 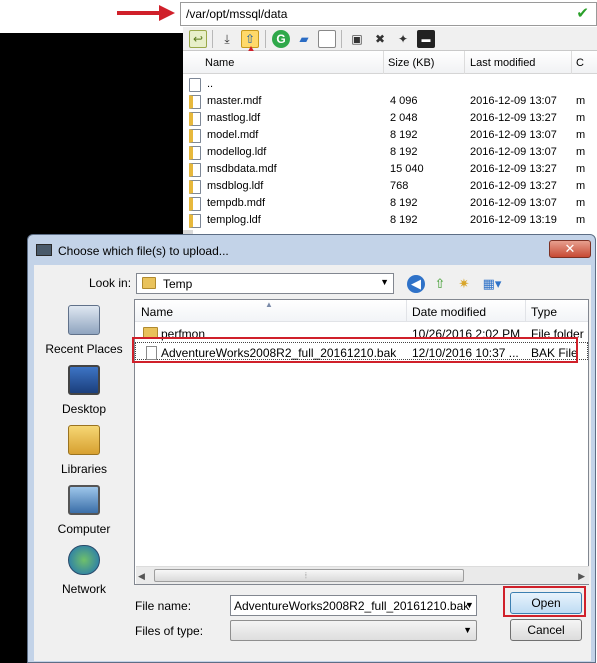 What do you see at coordinates (492, 284) in the screenshot?
I see `view-menu-icon: ▦▾` at bounding box center [492, 284].